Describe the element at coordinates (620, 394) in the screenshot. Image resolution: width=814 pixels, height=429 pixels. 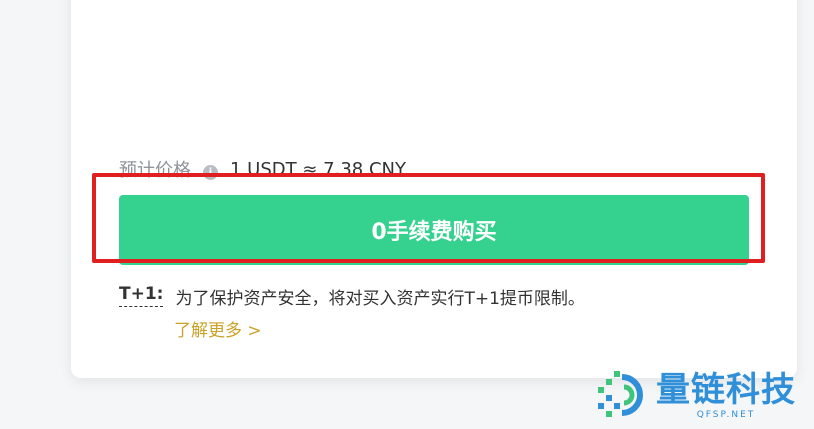
I see `watermark-logo-icon` at that location.